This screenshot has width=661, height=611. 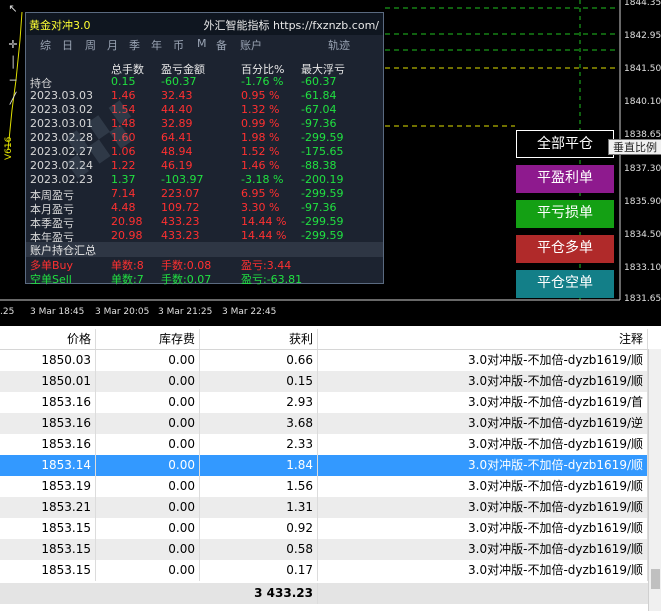 I want to click on panel-brand: 外汇智能指标 https://fxznzb.com/, so click(x=291, y=25).